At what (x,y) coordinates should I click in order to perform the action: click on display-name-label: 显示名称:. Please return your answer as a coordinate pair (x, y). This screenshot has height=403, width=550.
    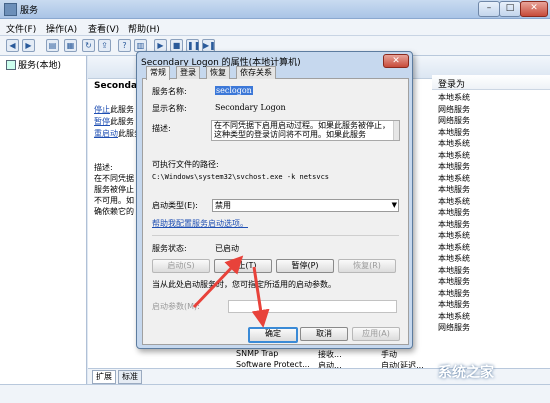
    Looking at the image, I should click on (169, 108).